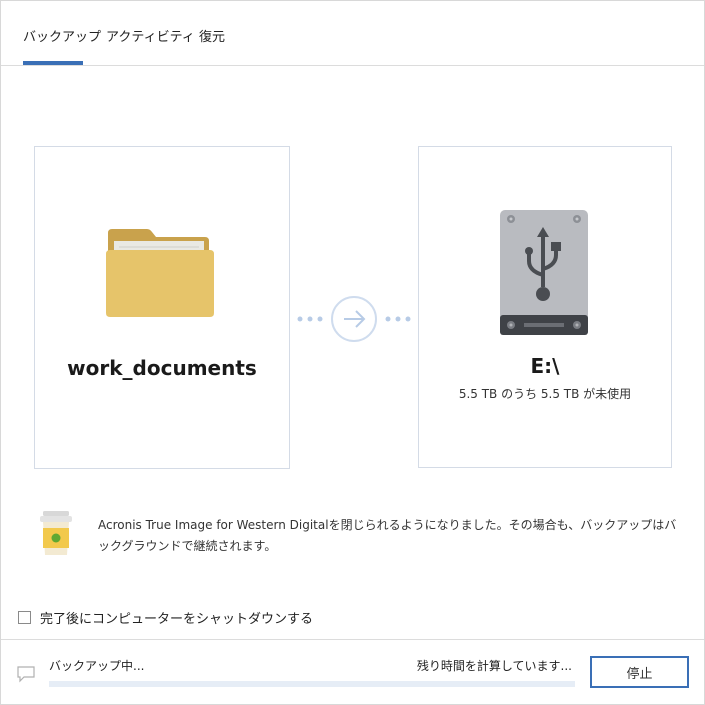  What do you see at coordinates (639, 672) in the screenshot?
I see `stop-button: 停止` at bounding box center [639, 672].